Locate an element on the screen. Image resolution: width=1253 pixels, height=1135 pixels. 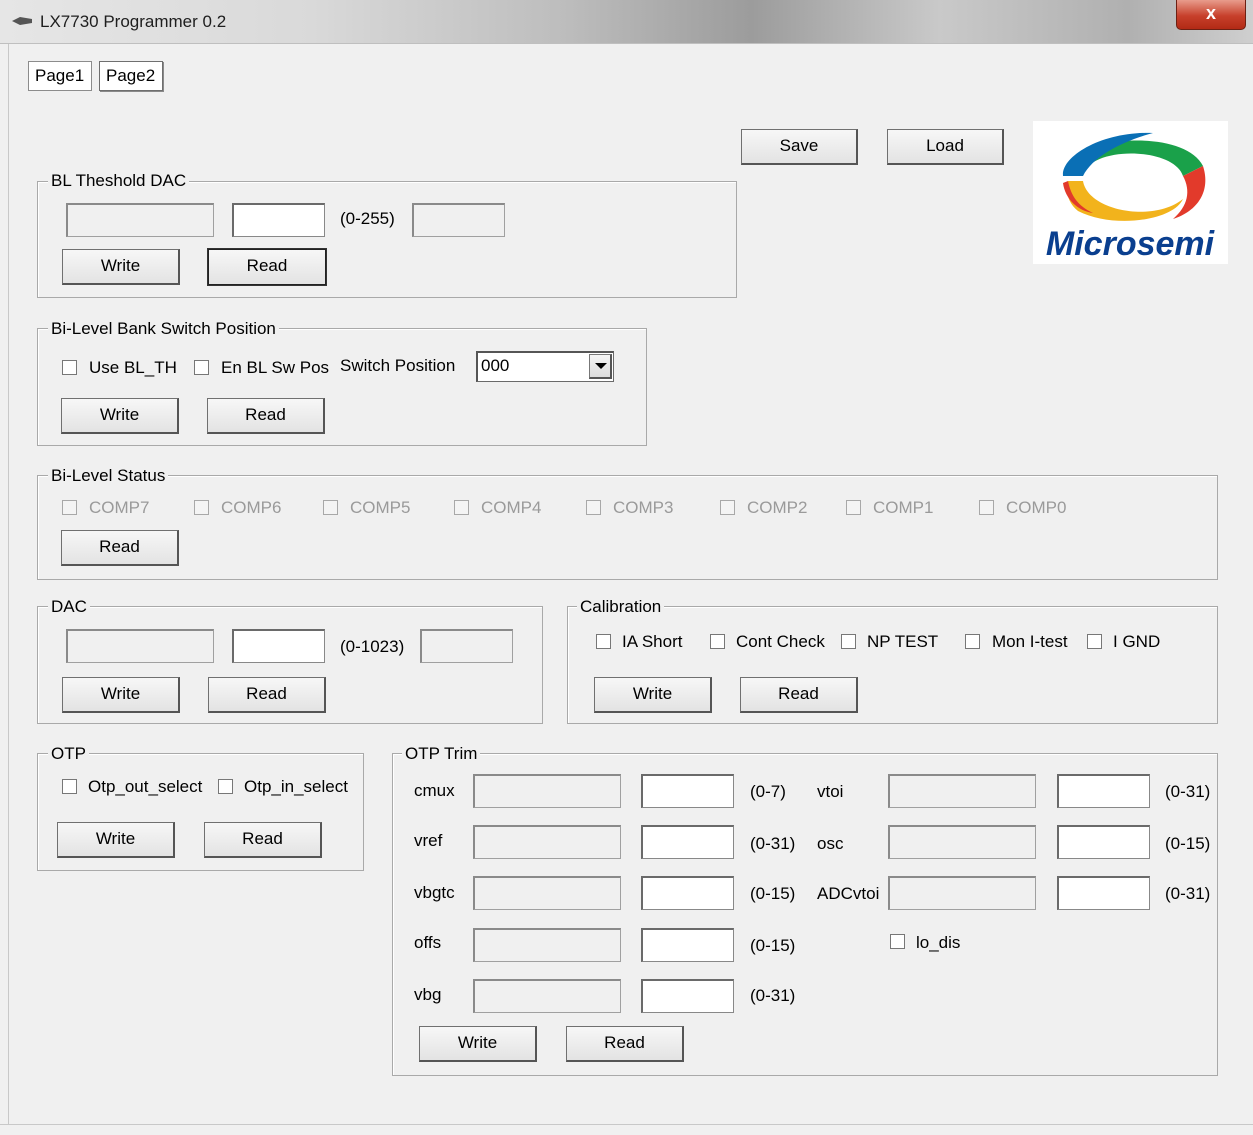
vbgtc-readback-field is located at coordinates (547, 893).